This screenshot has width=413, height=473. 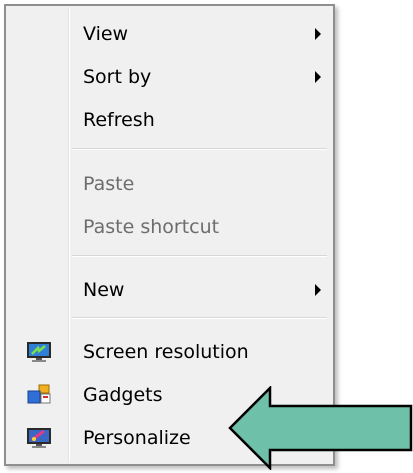 I want to click on menu-item-label: New, so click(x=104, y=290).